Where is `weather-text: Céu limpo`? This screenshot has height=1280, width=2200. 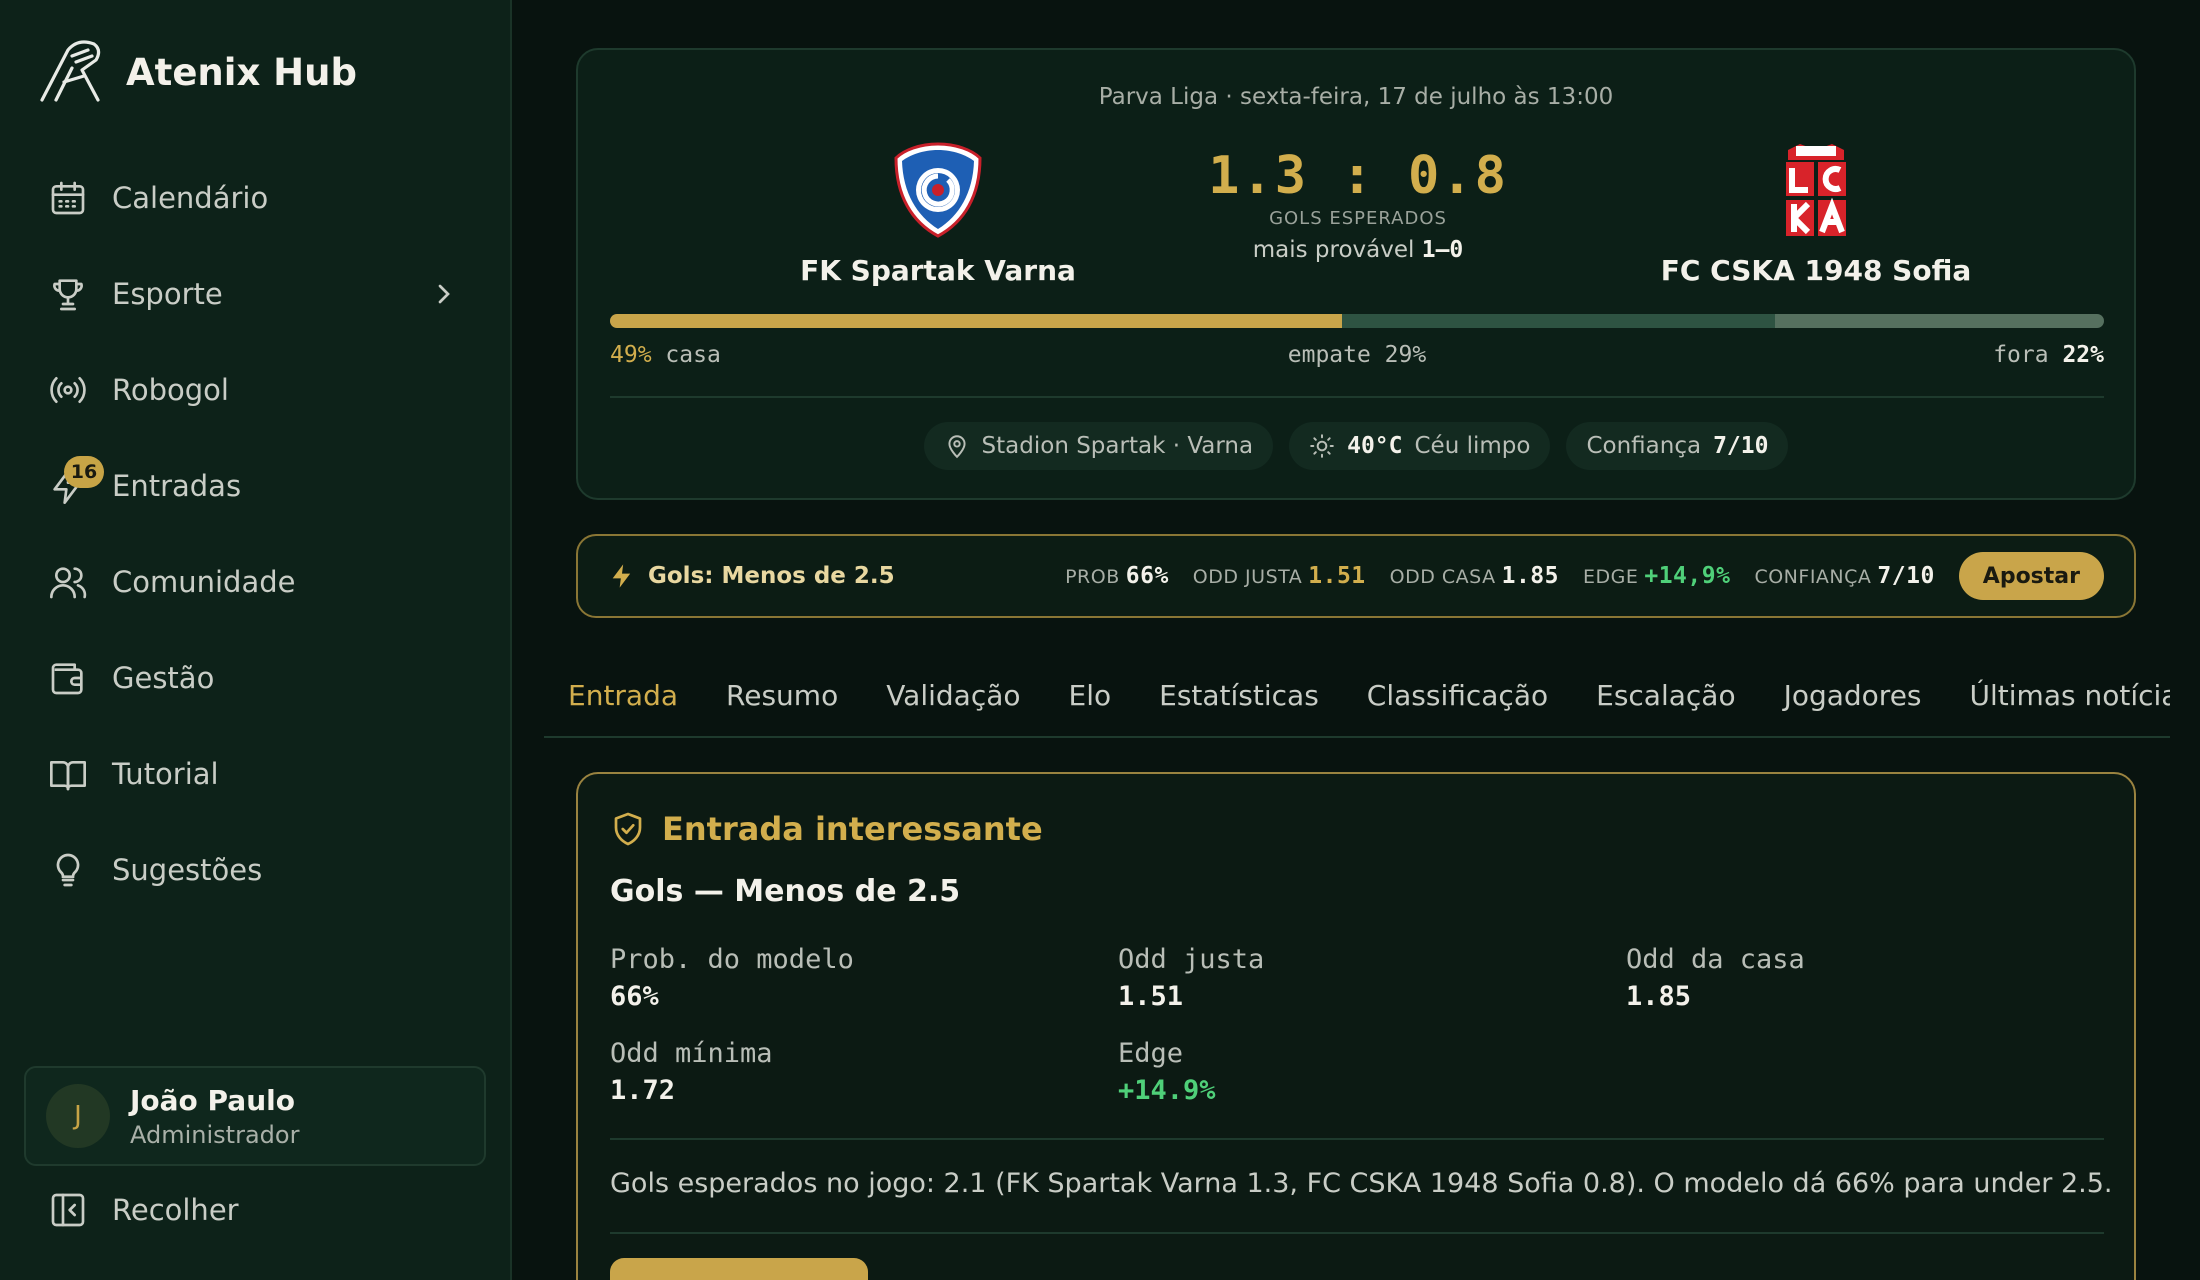
weather-text: Céu limpo is located at coordinates (1472, 446).